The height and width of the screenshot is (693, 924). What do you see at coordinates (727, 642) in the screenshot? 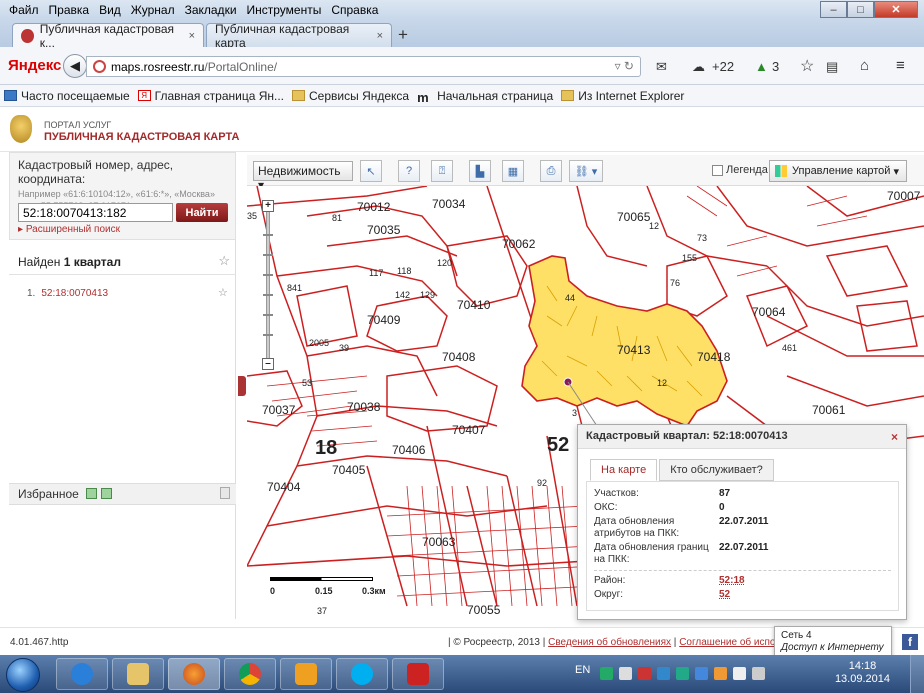
I see `agreement-link: Соглашение об испо` at bounding box center [727, 642].